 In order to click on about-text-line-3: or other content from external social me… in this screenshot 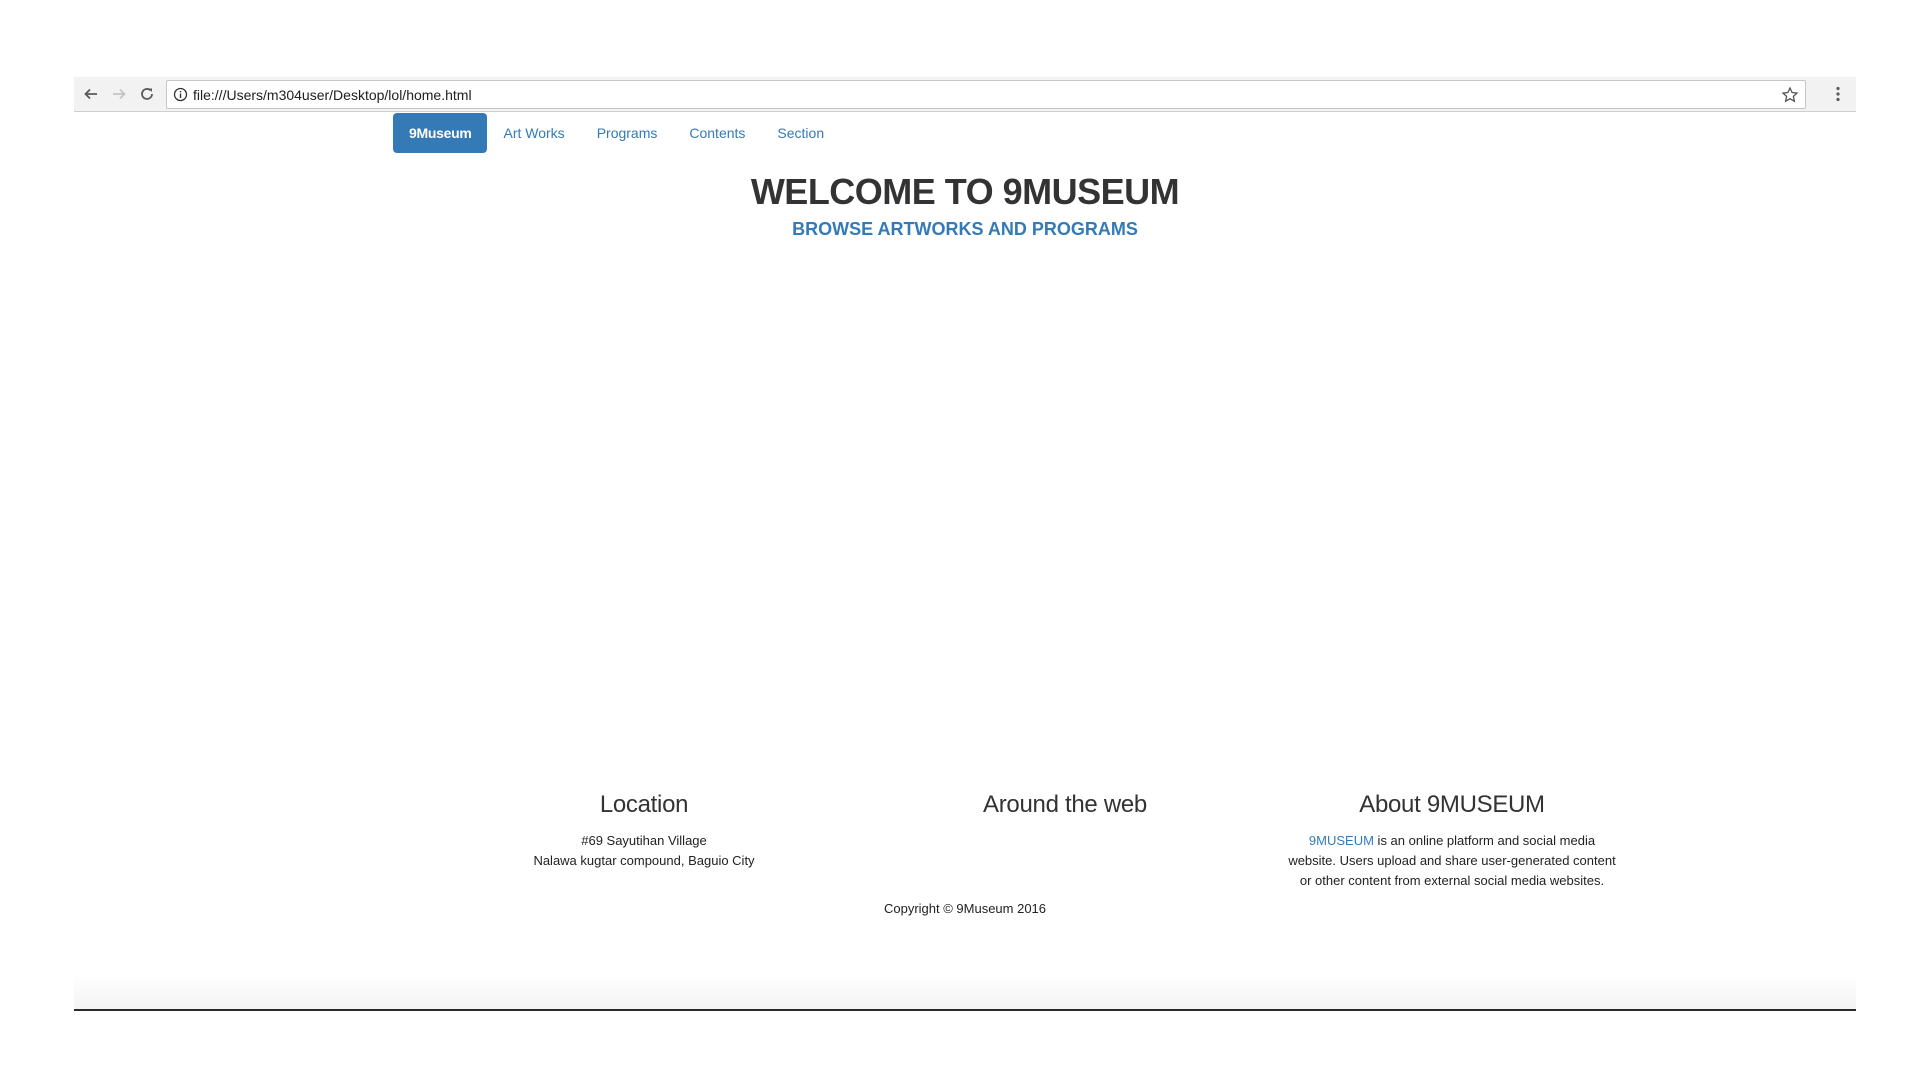, I will do `click(1452, 880)`.